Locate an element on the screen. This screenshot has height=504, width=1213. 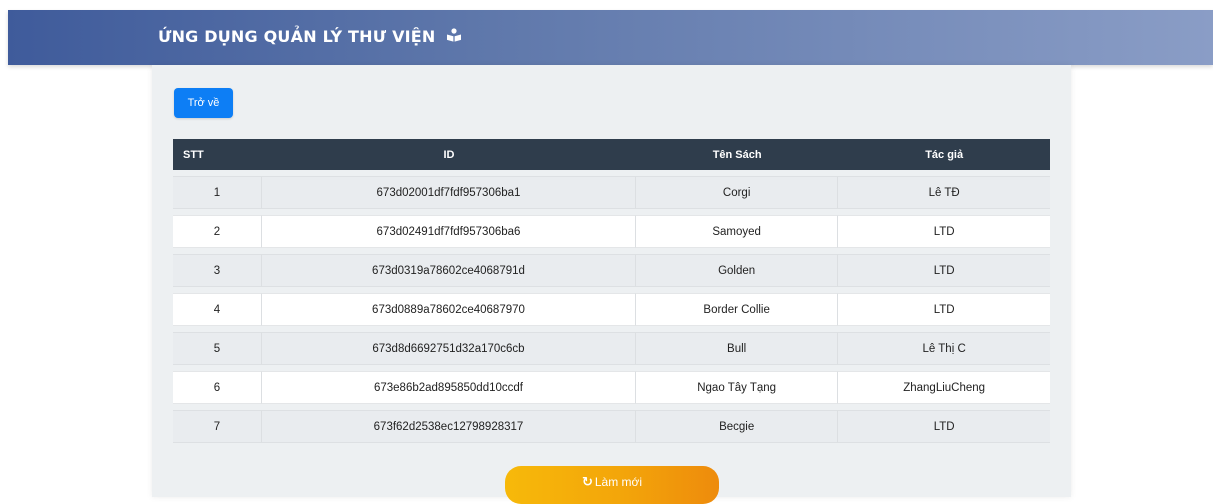
cell-book-name: Corgi is located at coordinates (737, 192).